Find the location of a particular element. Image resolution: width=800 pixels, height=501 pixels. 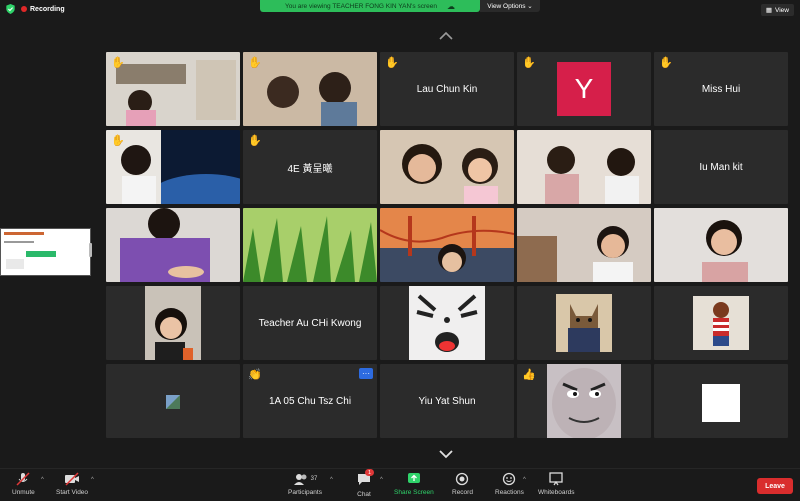

shield-icon is located at coordinates (10, 9).